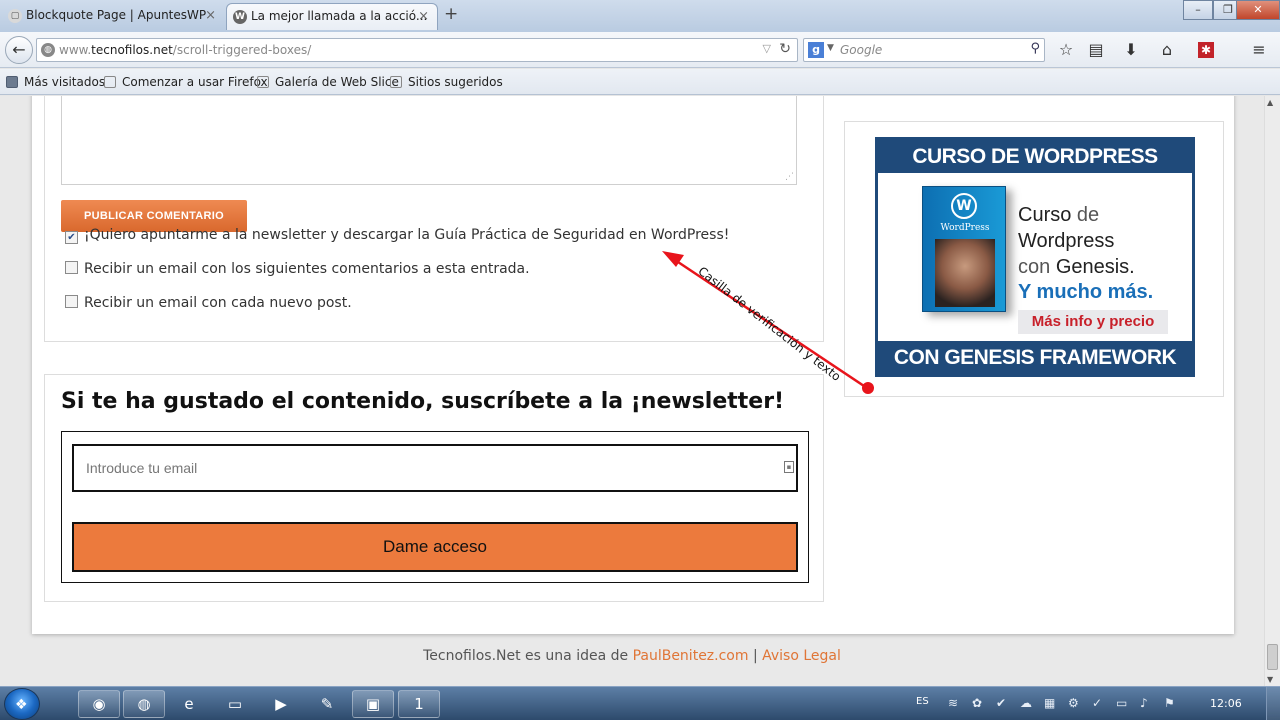  Describe the element at coordinates (15, 16) in the screenshot. I see `apuntes-favicon-icon: ▢` at that location.